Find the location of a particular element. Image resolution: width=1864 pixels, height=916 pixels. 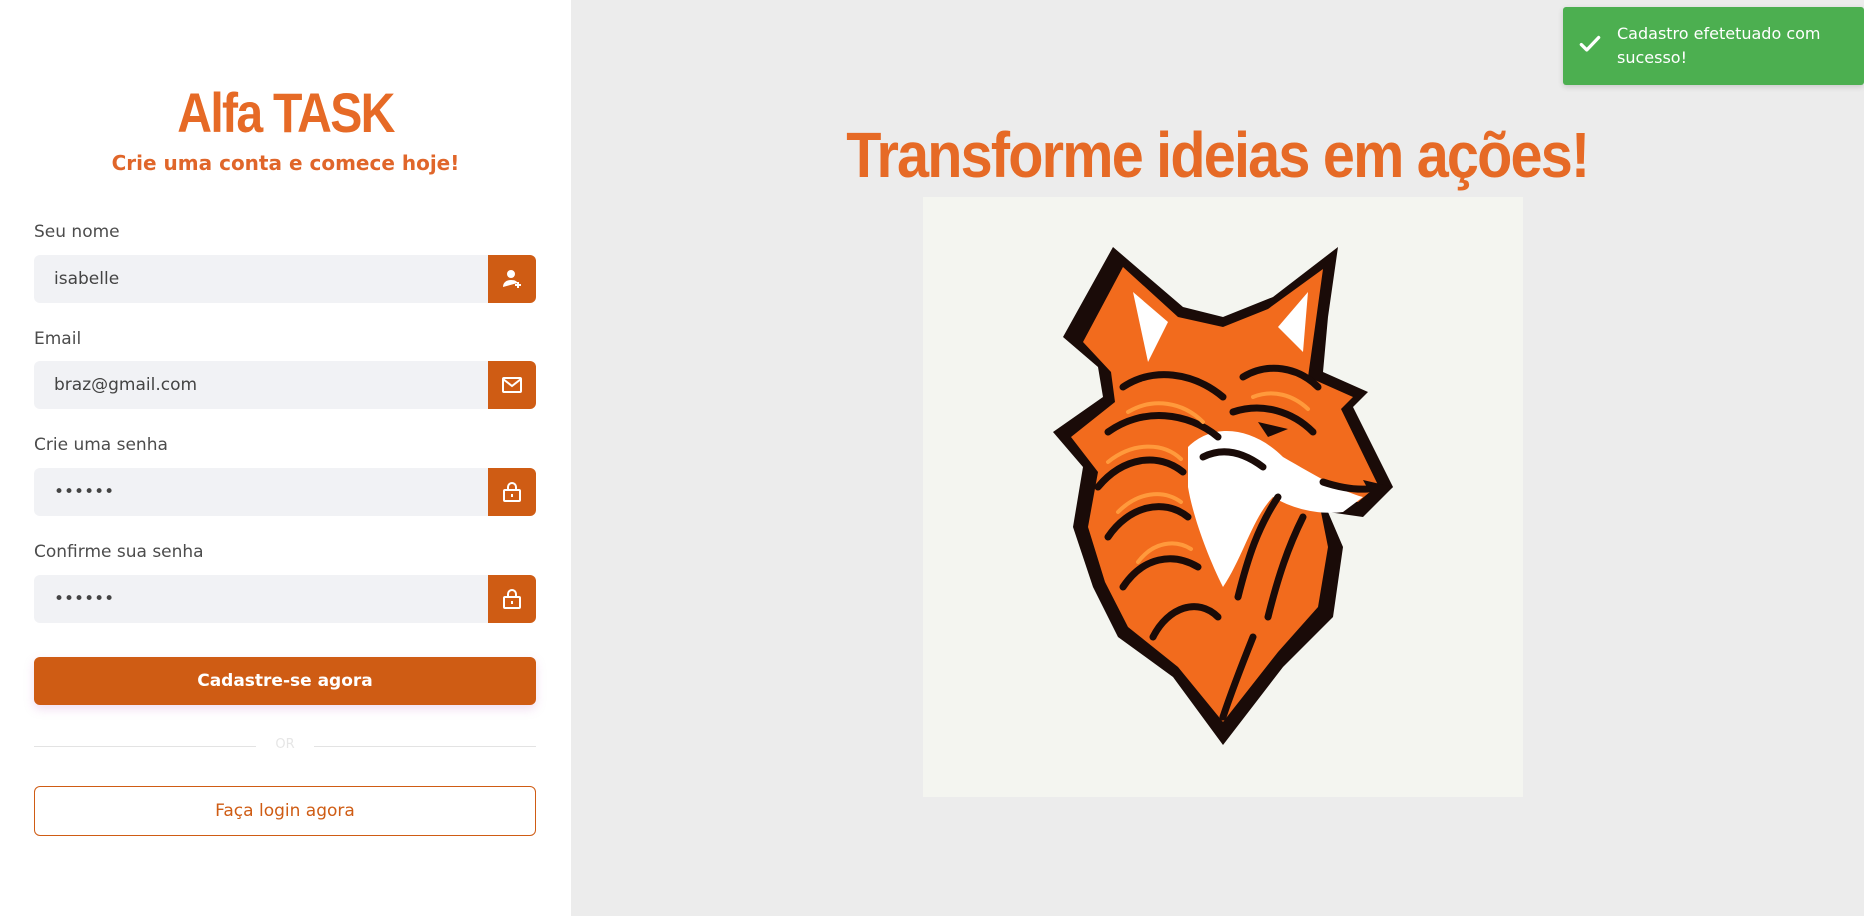

password-field-group is located at coordinates (285, 492).